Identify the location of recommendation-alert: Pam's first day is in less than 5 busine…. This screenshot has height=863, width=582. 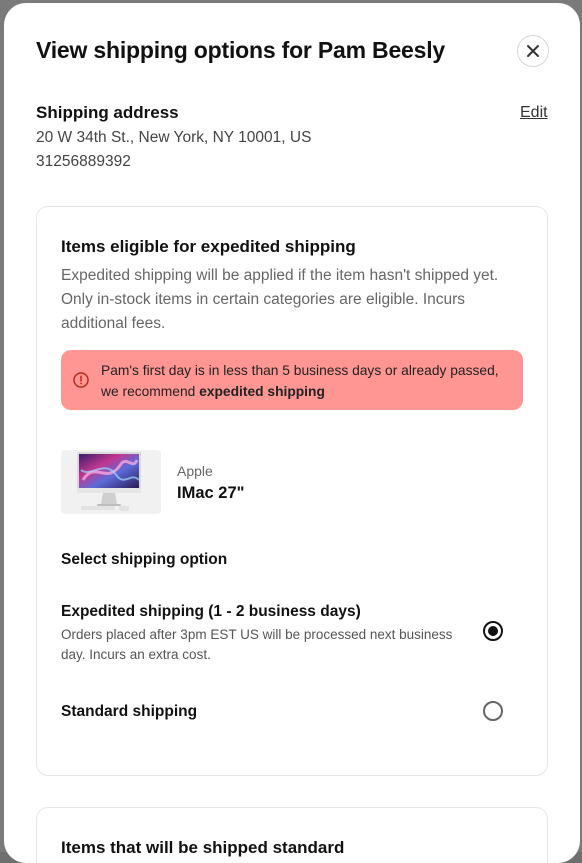
(292, 380).